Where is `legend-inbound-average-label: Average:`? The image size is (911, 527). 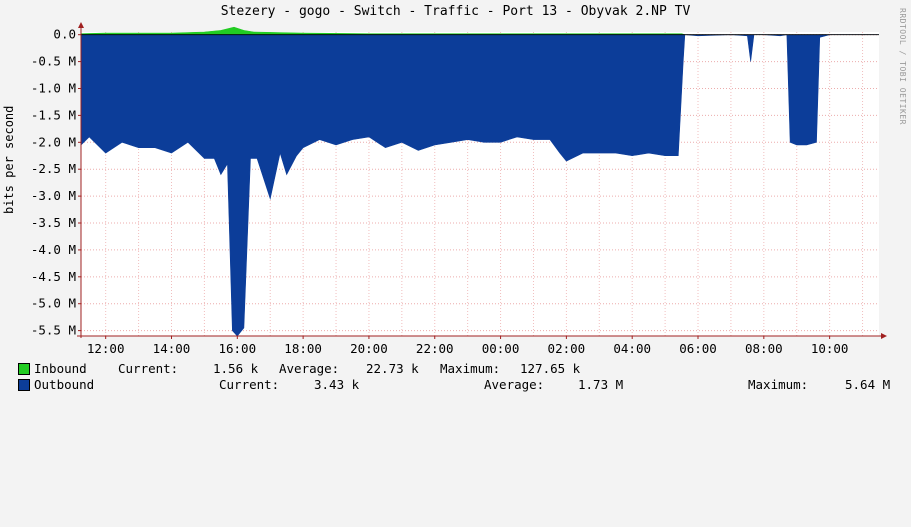 legend-inbound-average-label: Average: is located at coordinates (309, 368).